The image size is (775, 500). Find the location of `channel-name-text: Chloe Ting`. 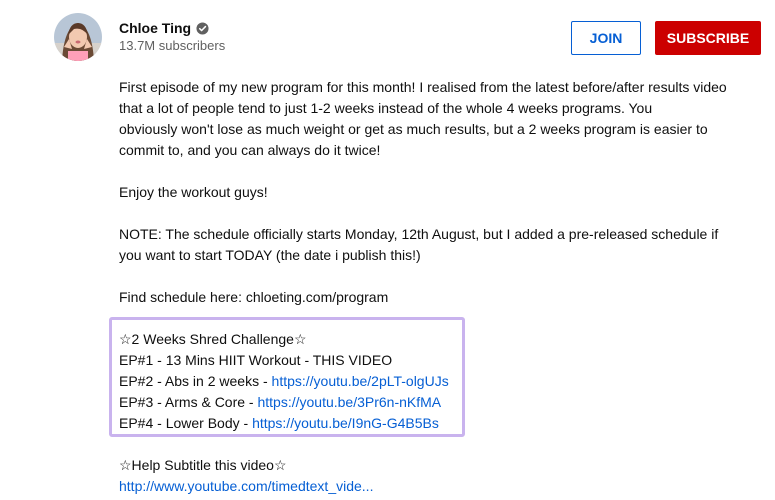

channel-name-text: Chloe Ting is located at coordinates (155, 28).